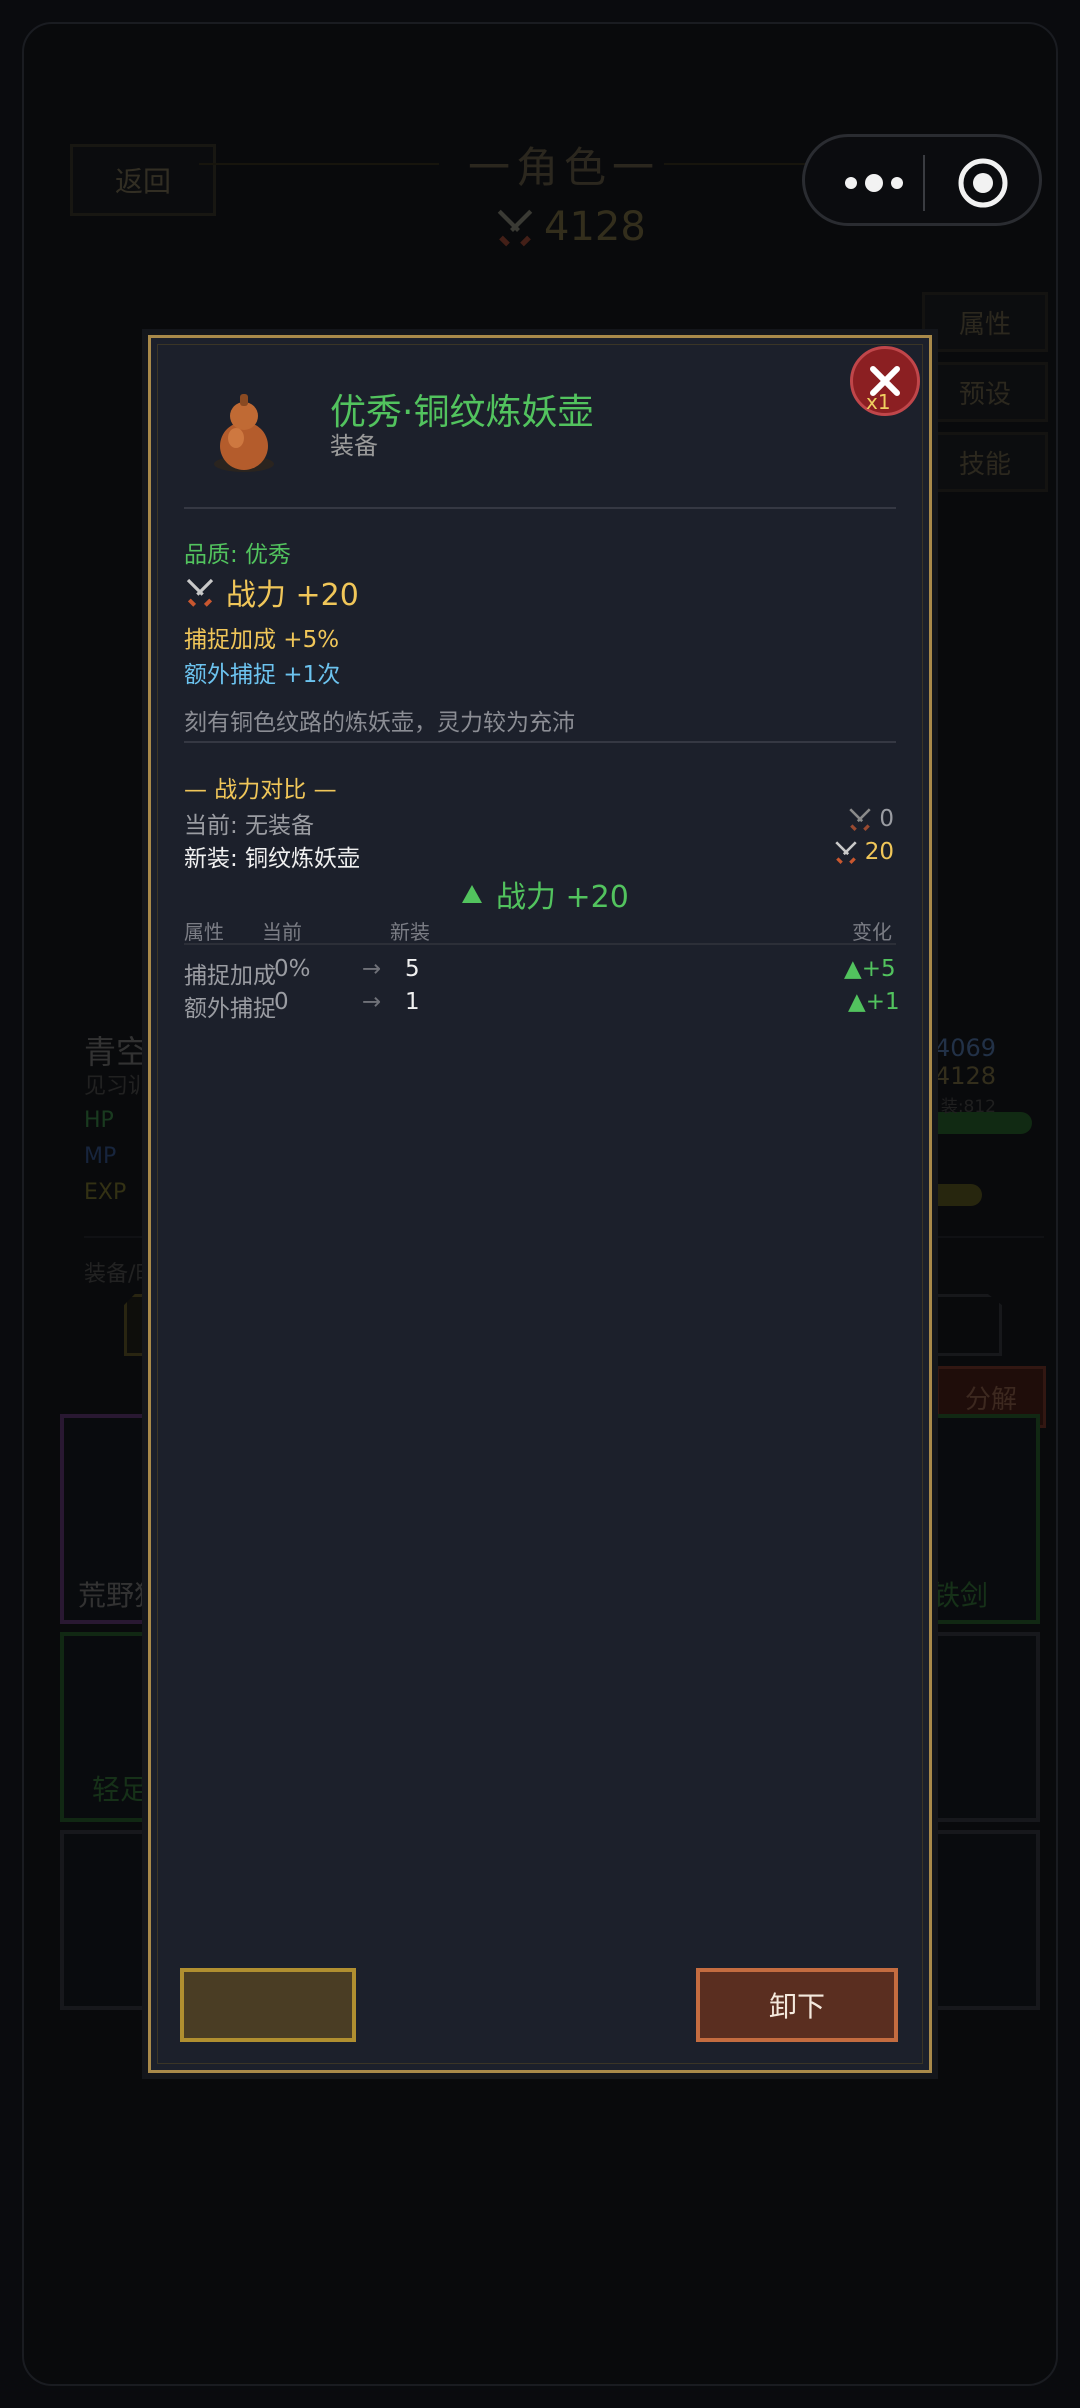 This screenshot has width=1080, height=2408. Describe the element at coordinates (922, 180) in the screenshot. I see `miniprogram-capsule` at that location.